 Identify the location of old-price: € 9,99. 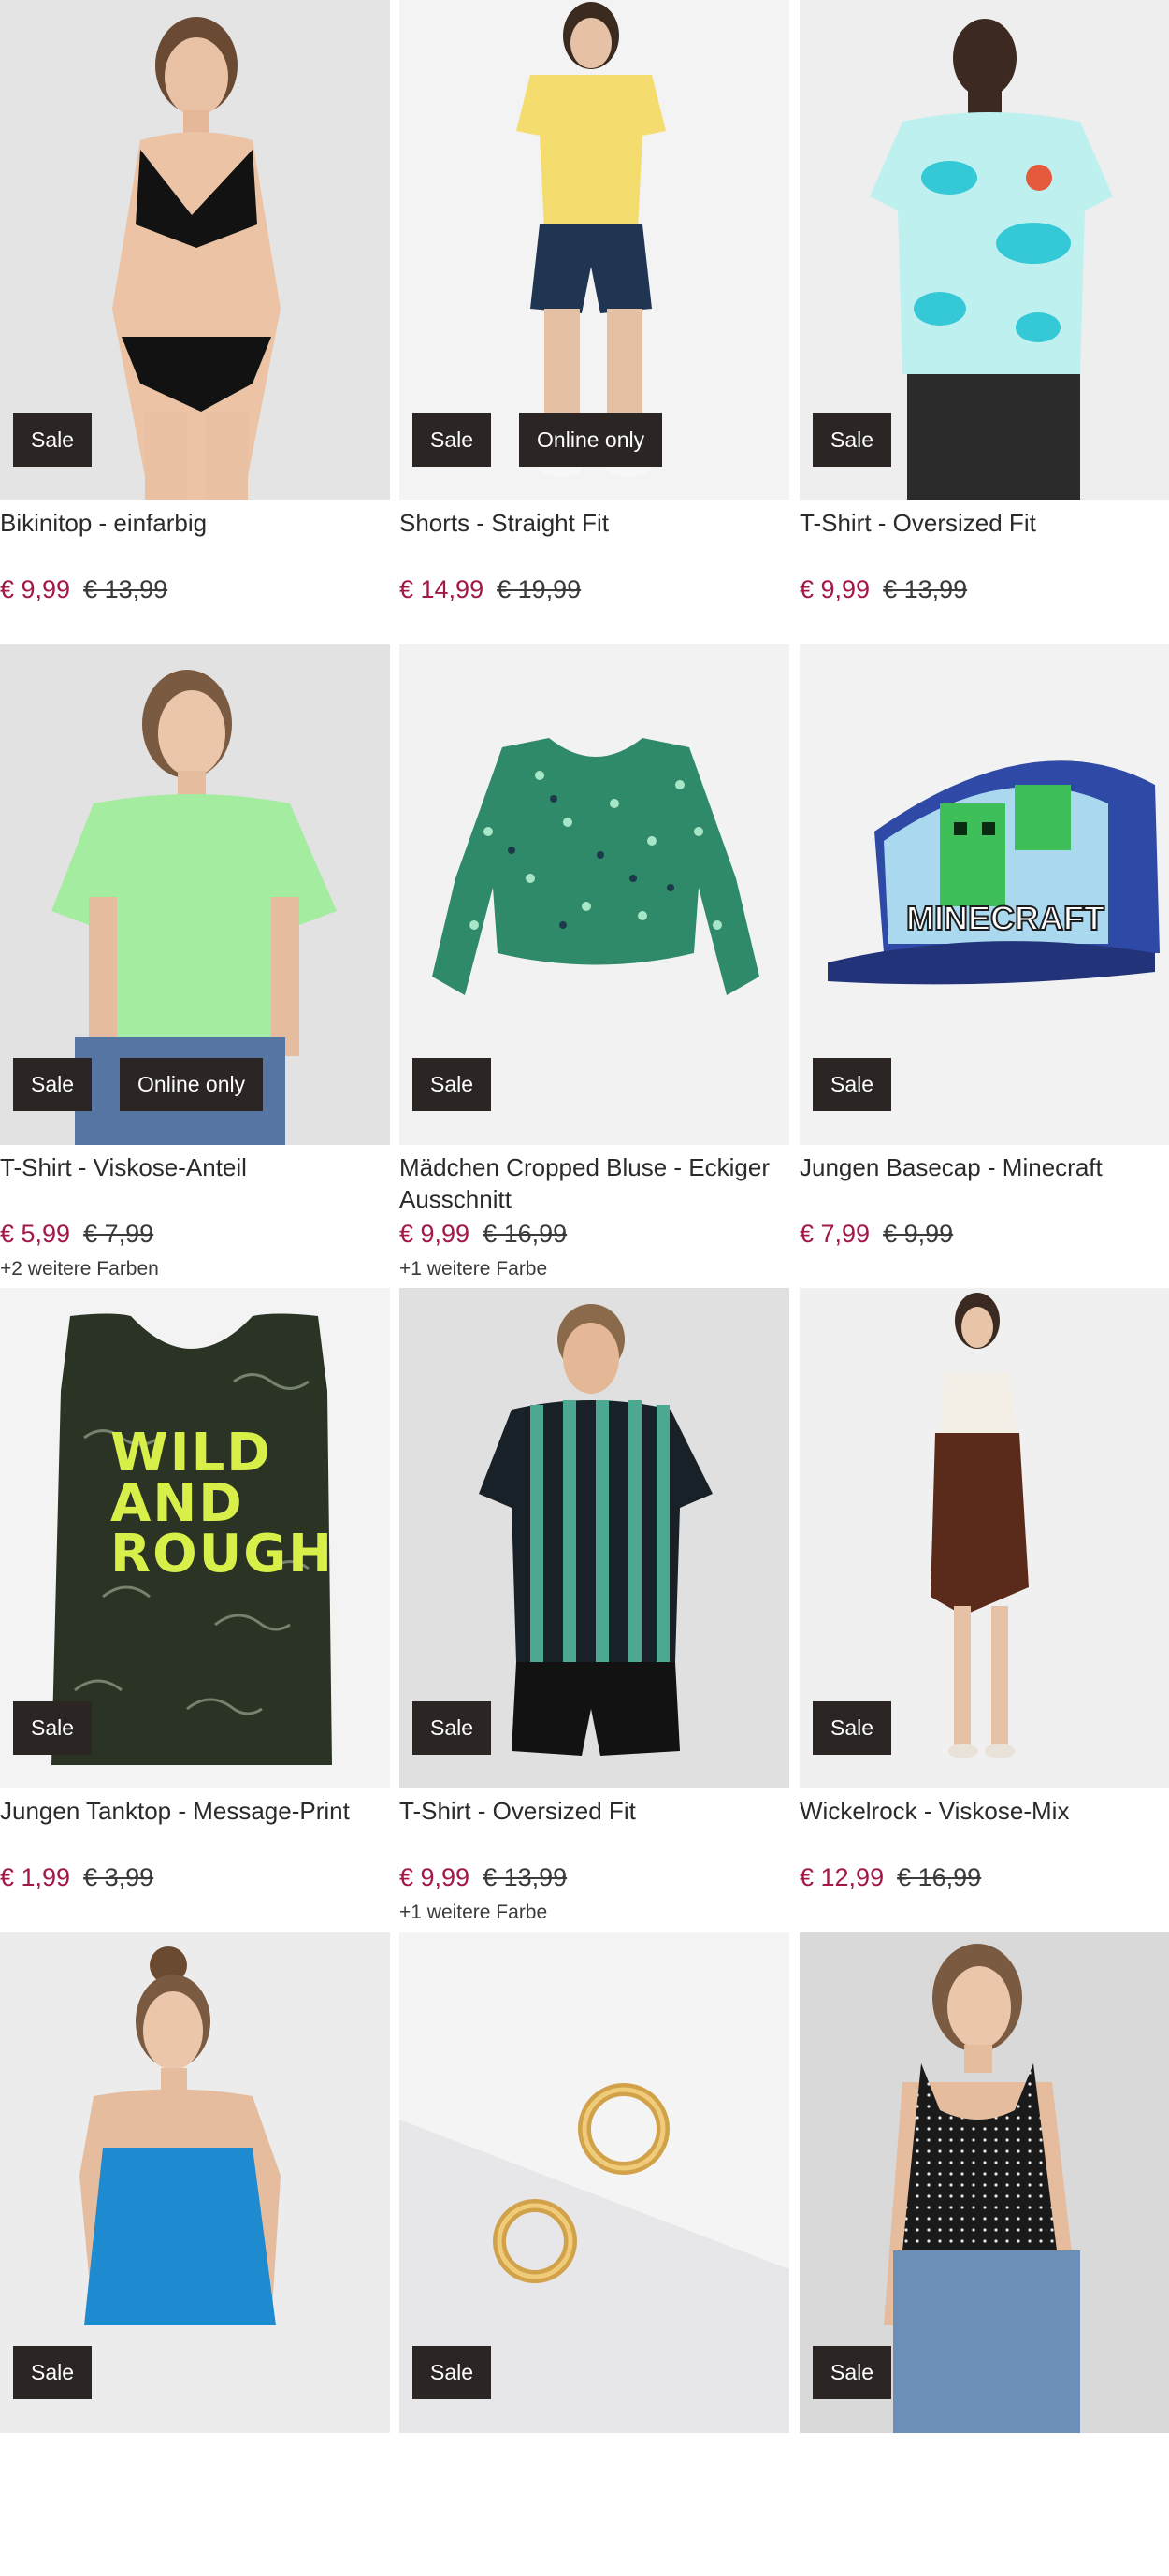
(919, 1234).